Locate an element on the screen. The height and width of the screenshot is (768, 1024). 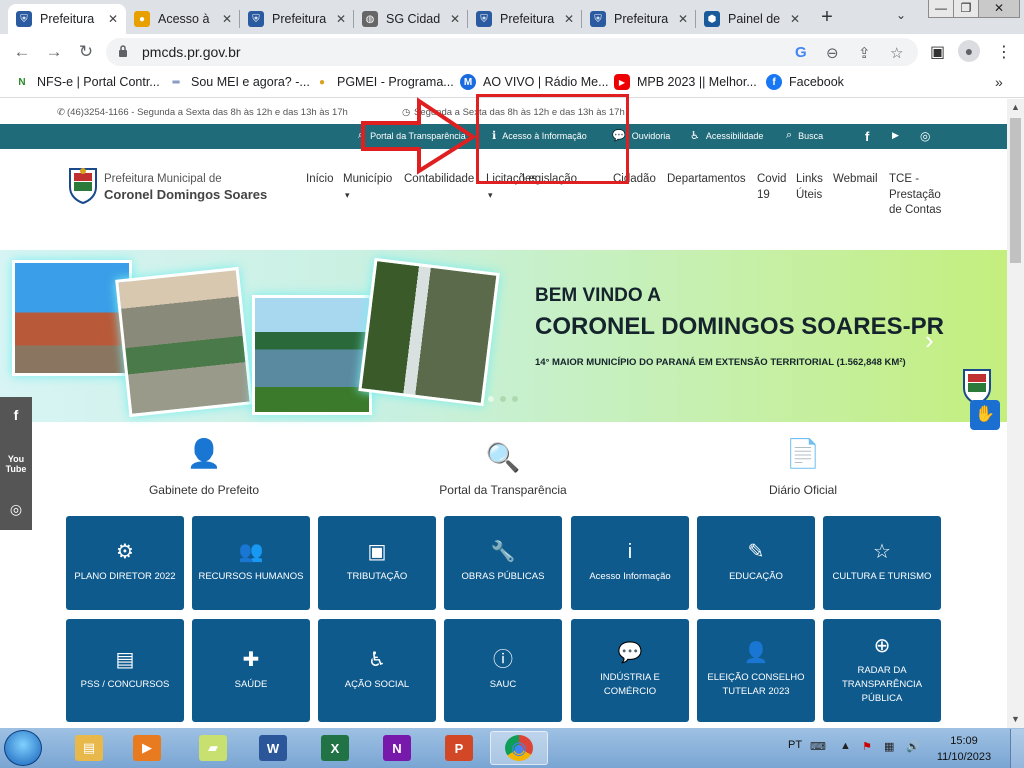
tab-6: ⛨ Prefeitura ✕ is located at coordinates (639, 19).